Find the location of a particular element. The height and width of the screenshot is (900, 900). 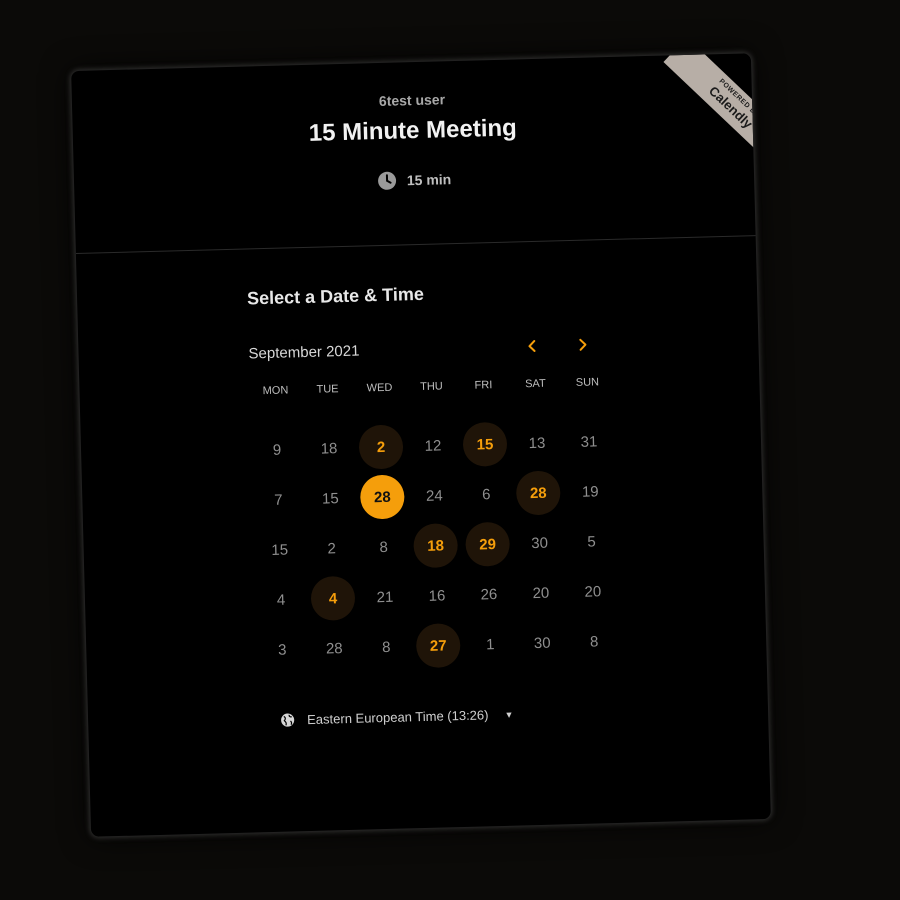

timezone-label: Eastern European Time (13:26) is located at coordinates (397, 717).